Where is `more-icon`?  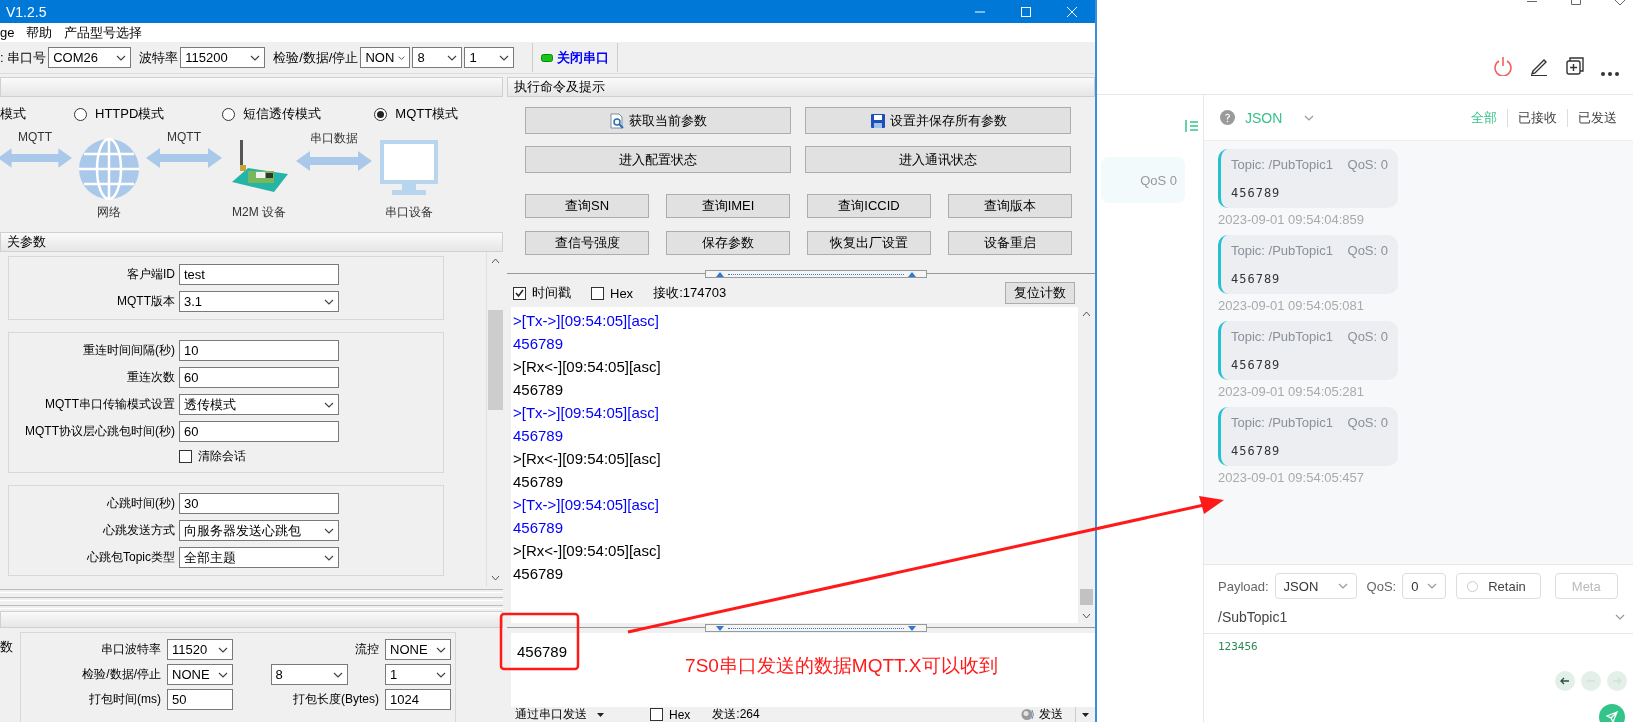 more-icon is located at coordinates (1610, 74).